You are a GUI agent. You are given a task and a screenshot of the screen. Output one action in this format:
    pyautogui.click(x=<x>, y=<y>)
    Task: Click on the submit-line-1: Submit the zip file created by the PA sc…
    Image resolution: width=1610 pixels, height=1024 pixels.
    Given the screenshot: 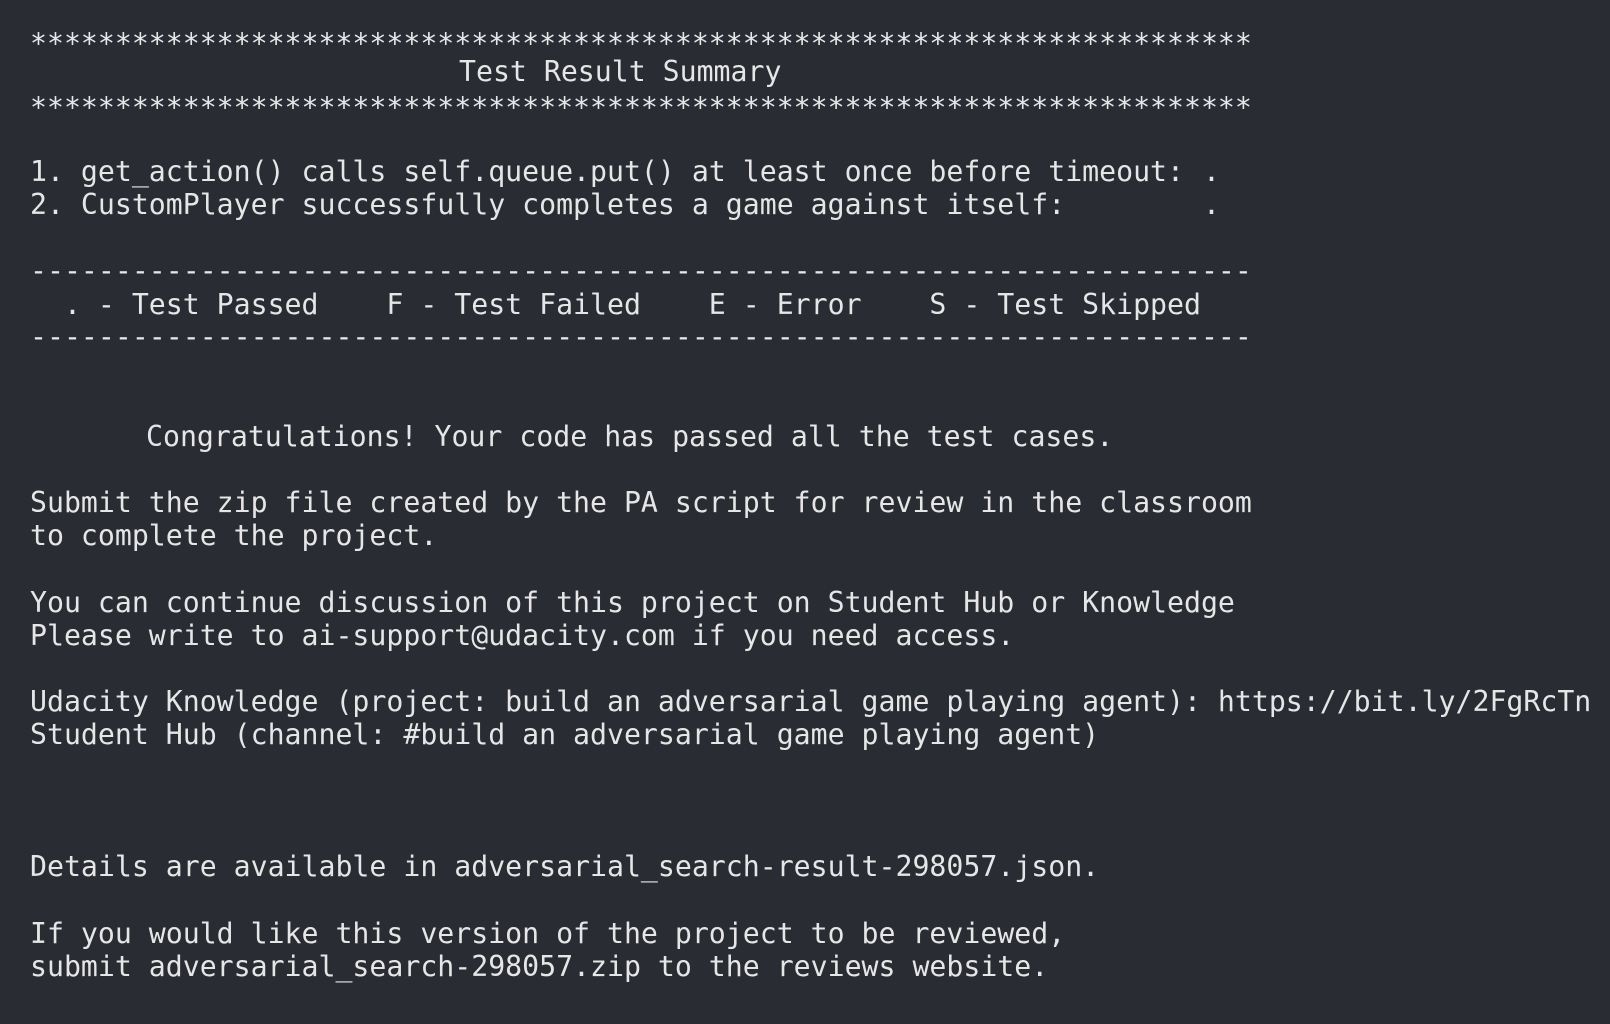 What is the action you would take?
    pyautogui.click(x=641, y=502)
    